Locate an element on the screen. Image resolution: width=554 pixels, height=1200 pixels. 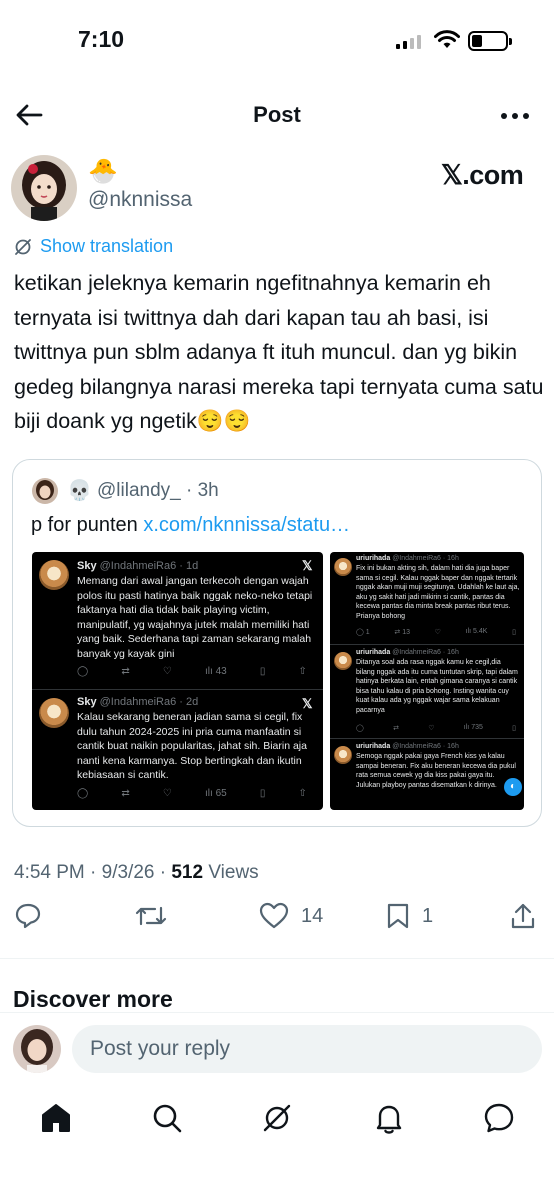
wifi-icon is located at coordinates (447, 39).